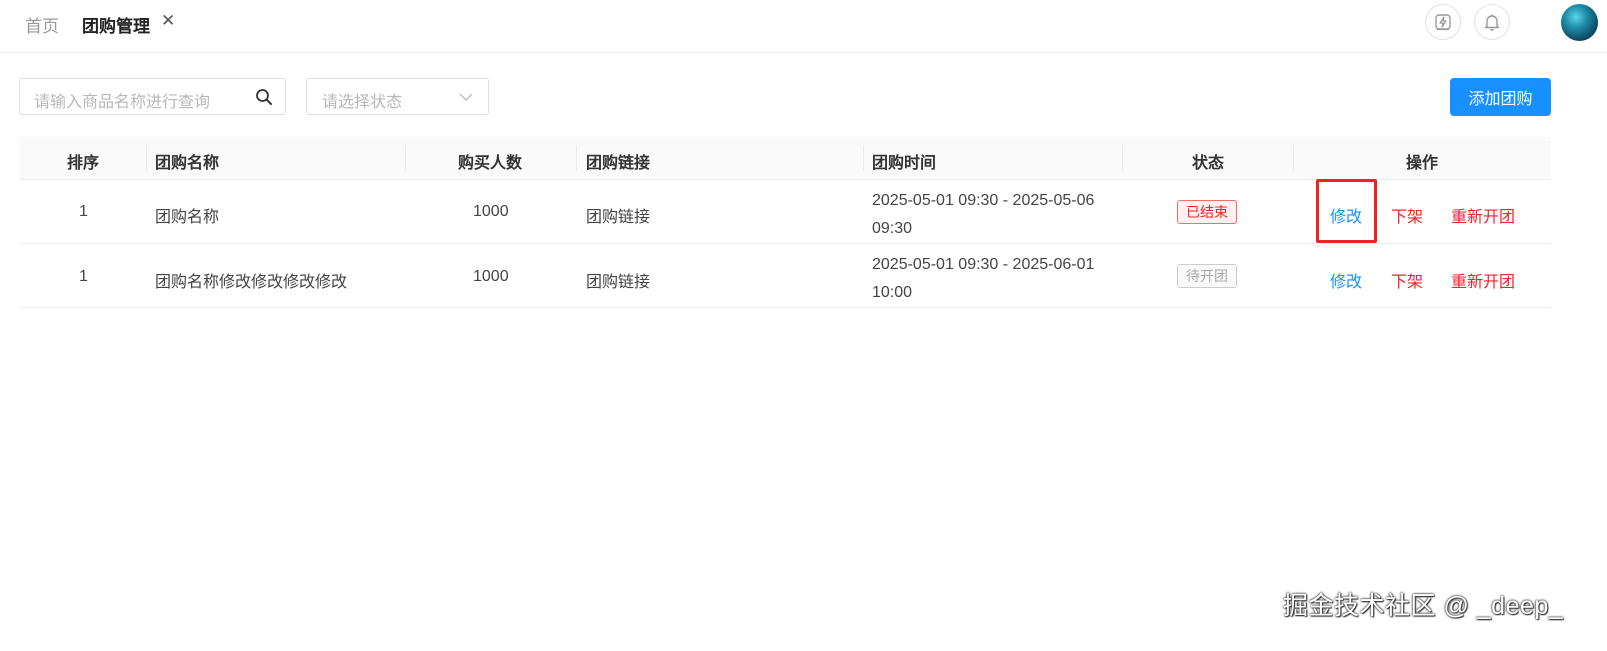 The image size is (1607, 651). Describe the element at coordinates (1207, 212) in the screenshot. I see `status-badge: 已结束` at that location.